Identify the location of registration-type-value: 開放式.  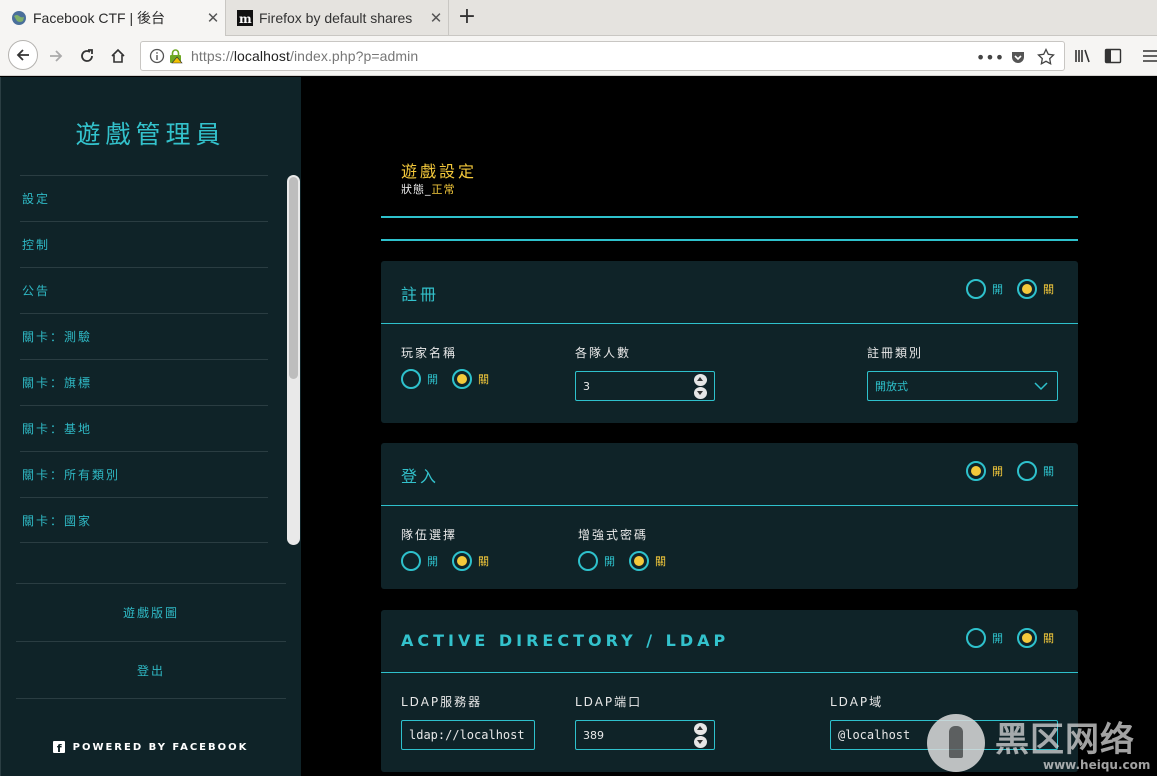
(891, 386).